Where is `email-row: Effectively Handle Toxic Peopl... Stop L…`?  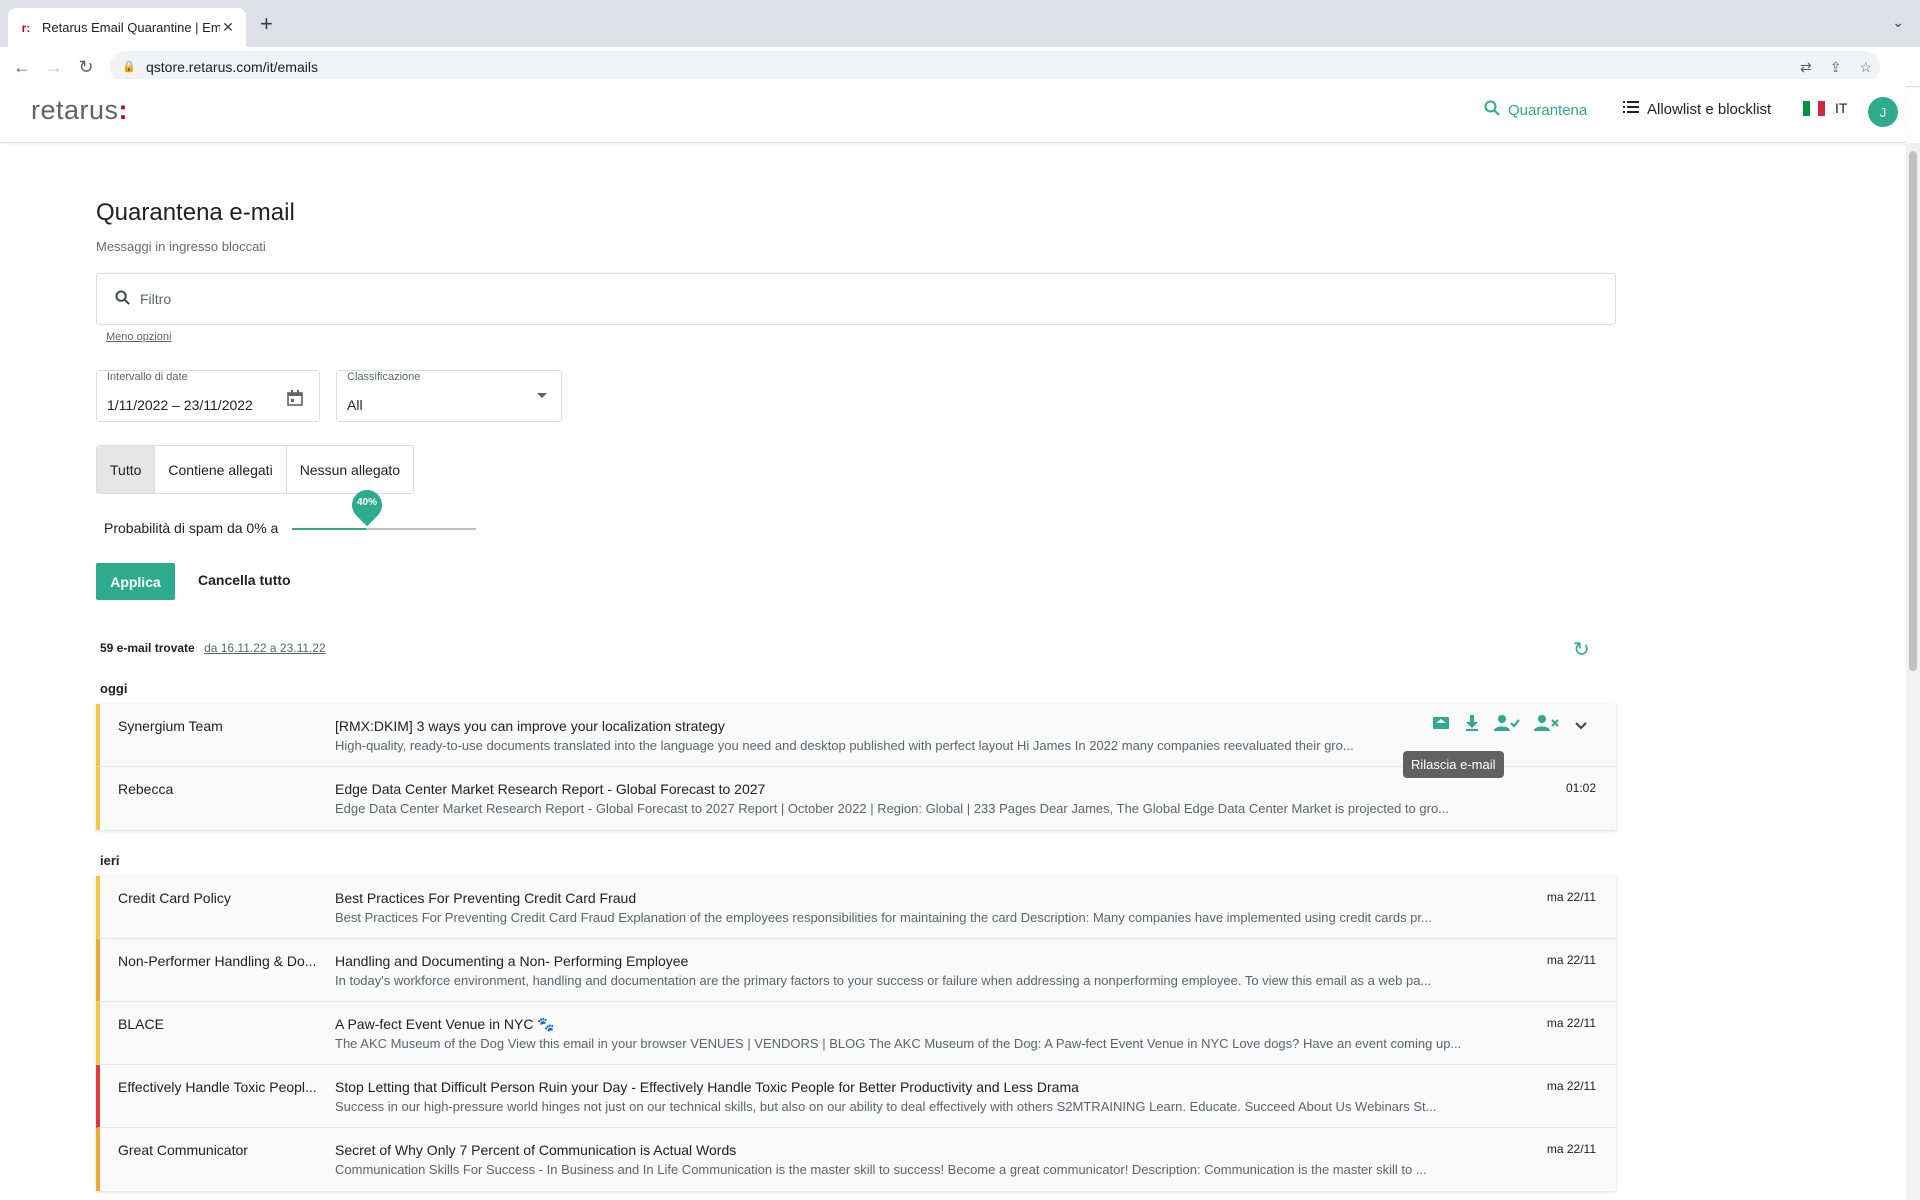
email-row: Effectively Handle Toxic Peopl... Stop L… is located at coordinates (856, 1096).